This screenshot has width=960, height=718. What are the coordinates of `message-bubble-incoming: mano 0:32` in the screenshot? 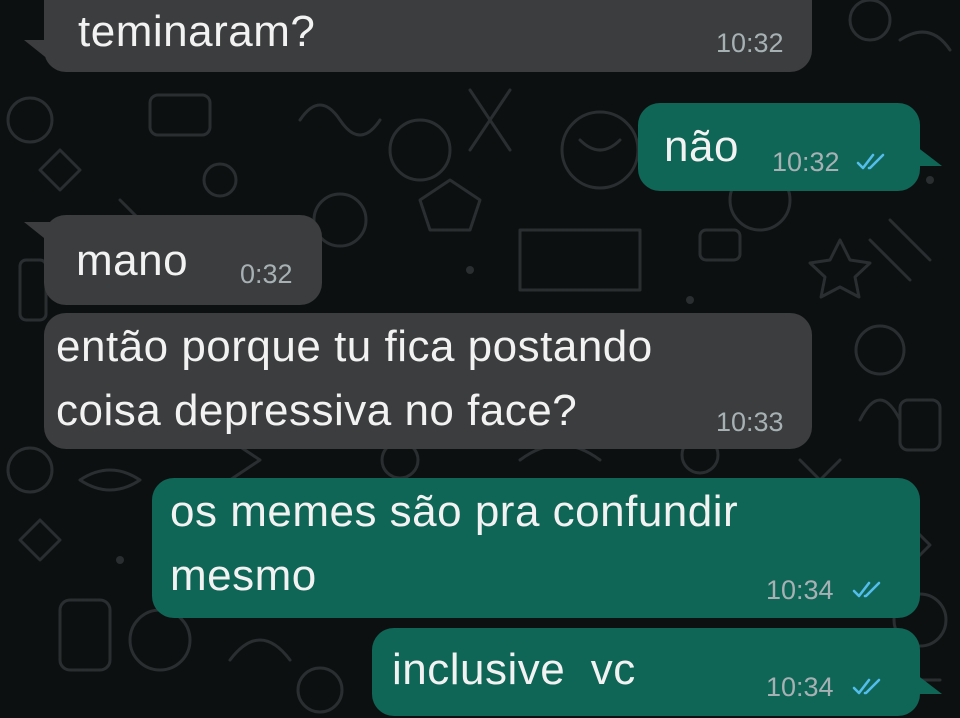 It's located at (183, 260).